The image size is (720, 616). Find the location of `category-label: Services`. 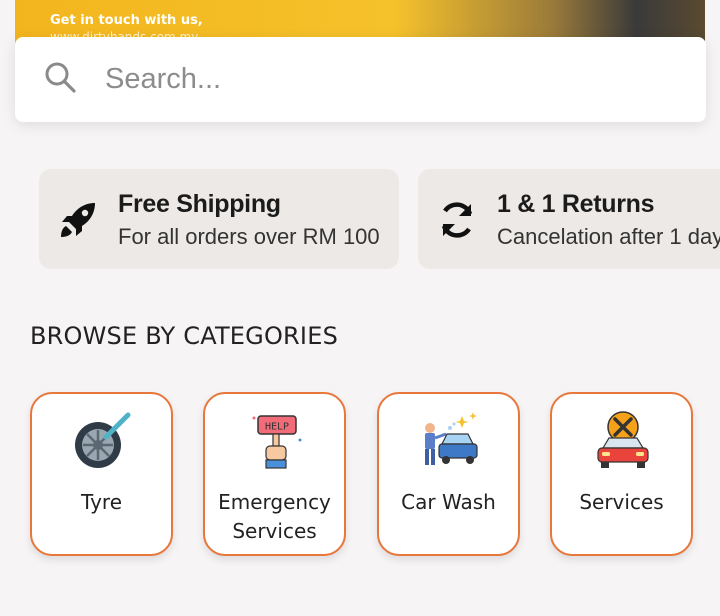

category-label: Services is located at coordinates (621, 502).